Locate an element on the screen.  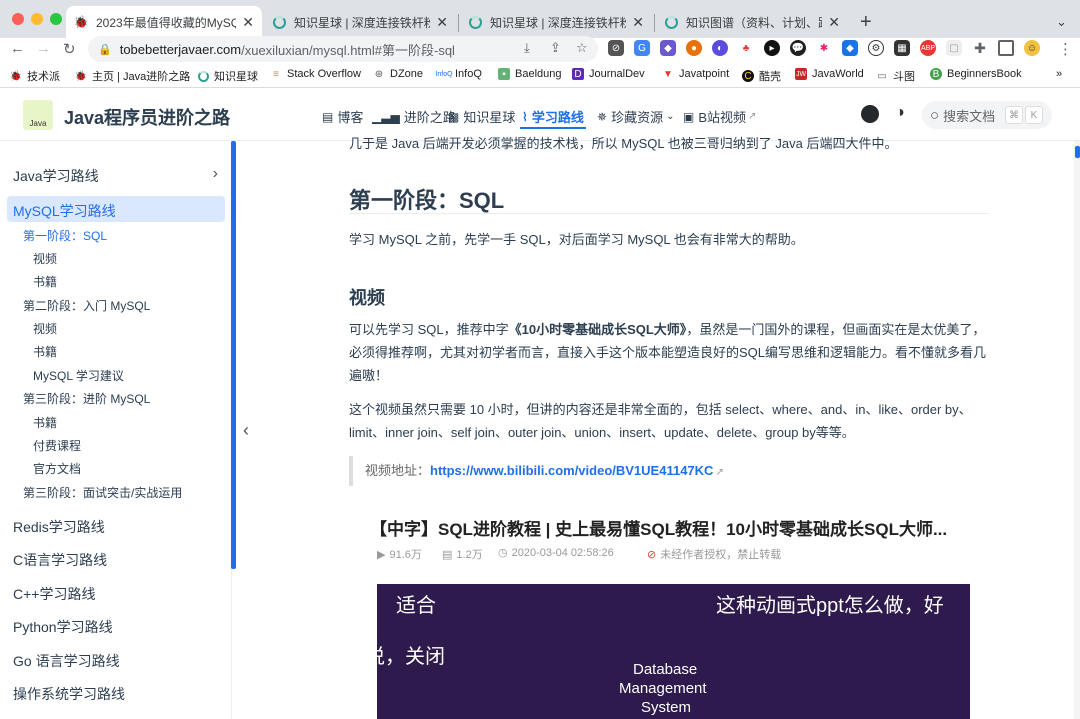
sidebar-item-go: Go 语言学习路线 is located at coordinates (66, 661).